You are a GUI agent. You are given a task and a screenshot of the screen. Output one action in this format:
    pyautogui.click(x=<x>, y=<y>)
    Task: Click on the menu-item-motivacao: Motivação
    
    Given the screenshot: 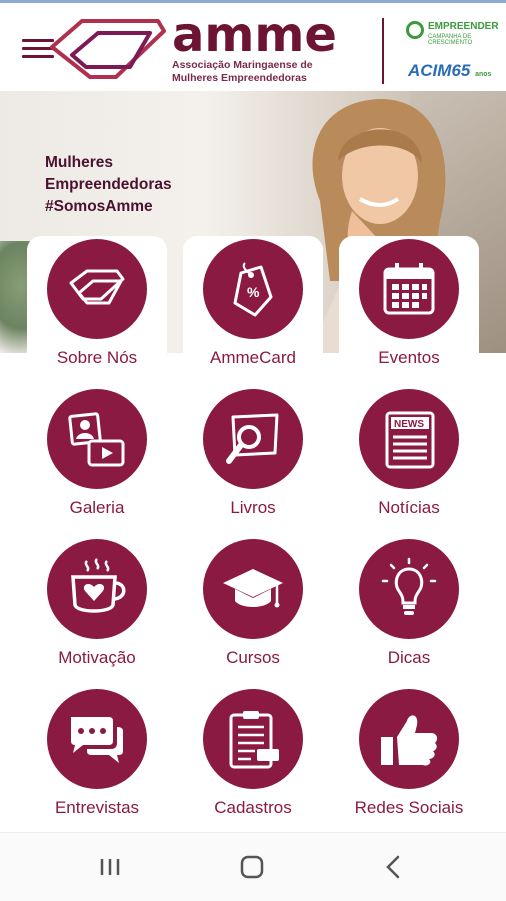 What is the action you would take?
    pyautogui.click(x=97, y=614)
    